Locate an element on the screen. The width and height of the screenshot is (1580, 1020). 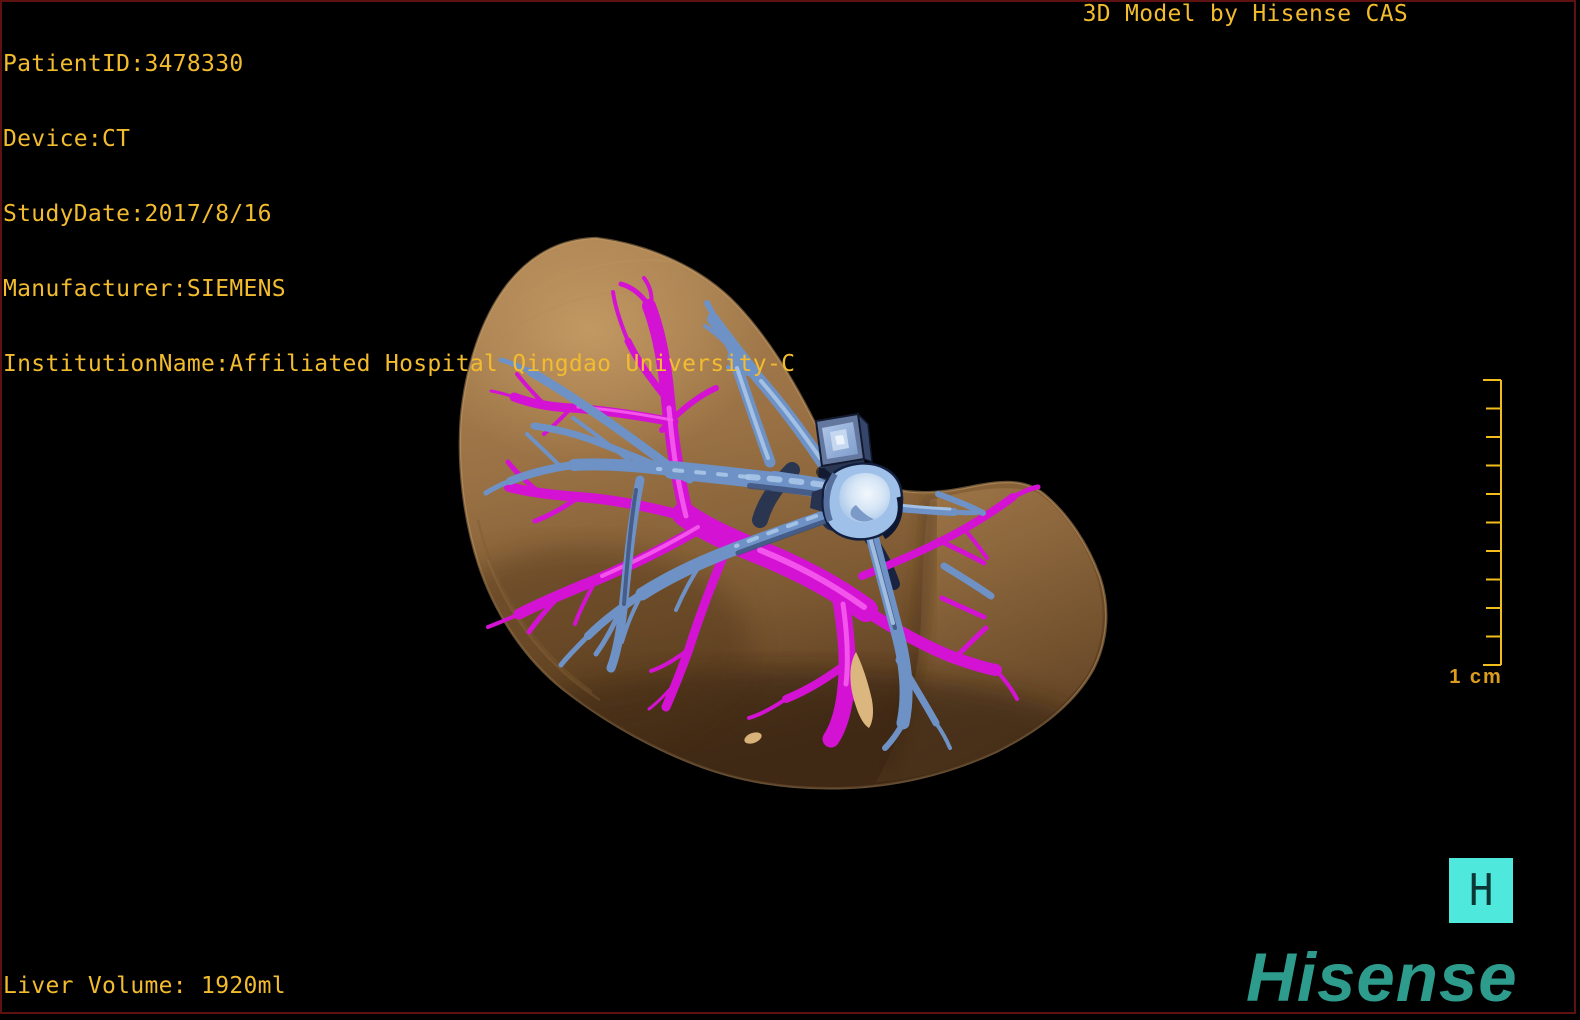
liver-volume-label: Liver Volume: 1920ml is located at coordinates (144, 986).